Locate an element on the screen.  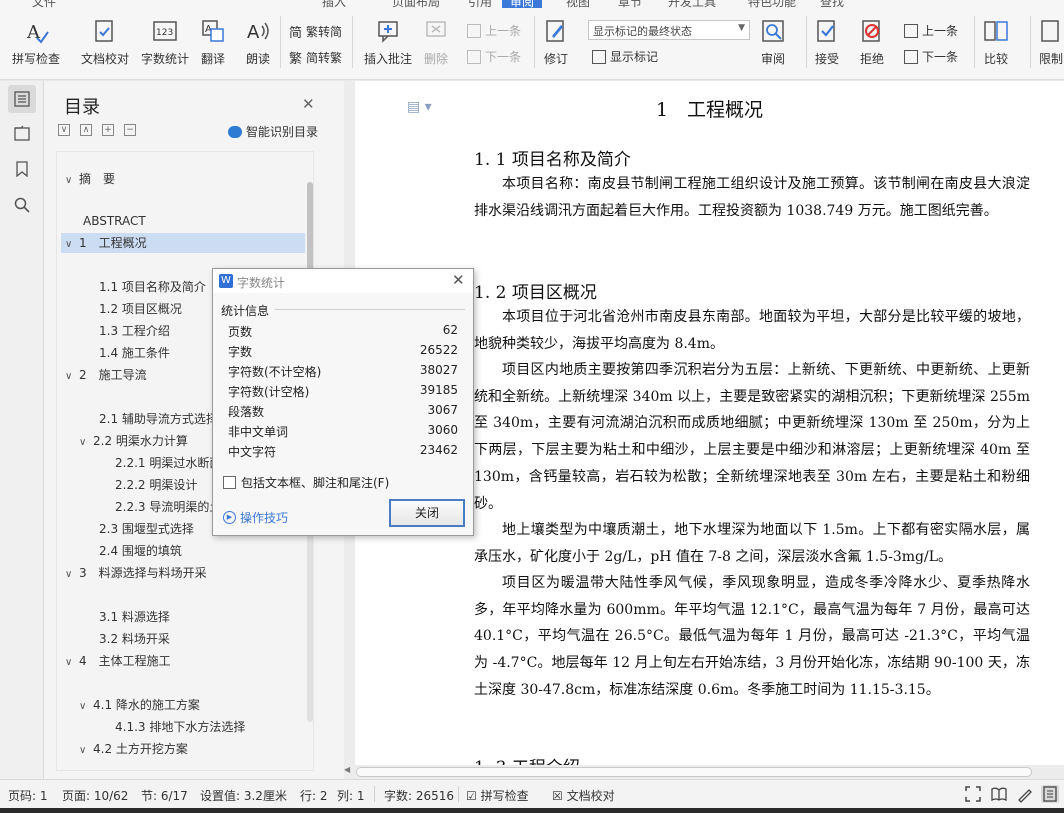
spell-check-button: A 拼写检查 is located at coordinates (36, 44).